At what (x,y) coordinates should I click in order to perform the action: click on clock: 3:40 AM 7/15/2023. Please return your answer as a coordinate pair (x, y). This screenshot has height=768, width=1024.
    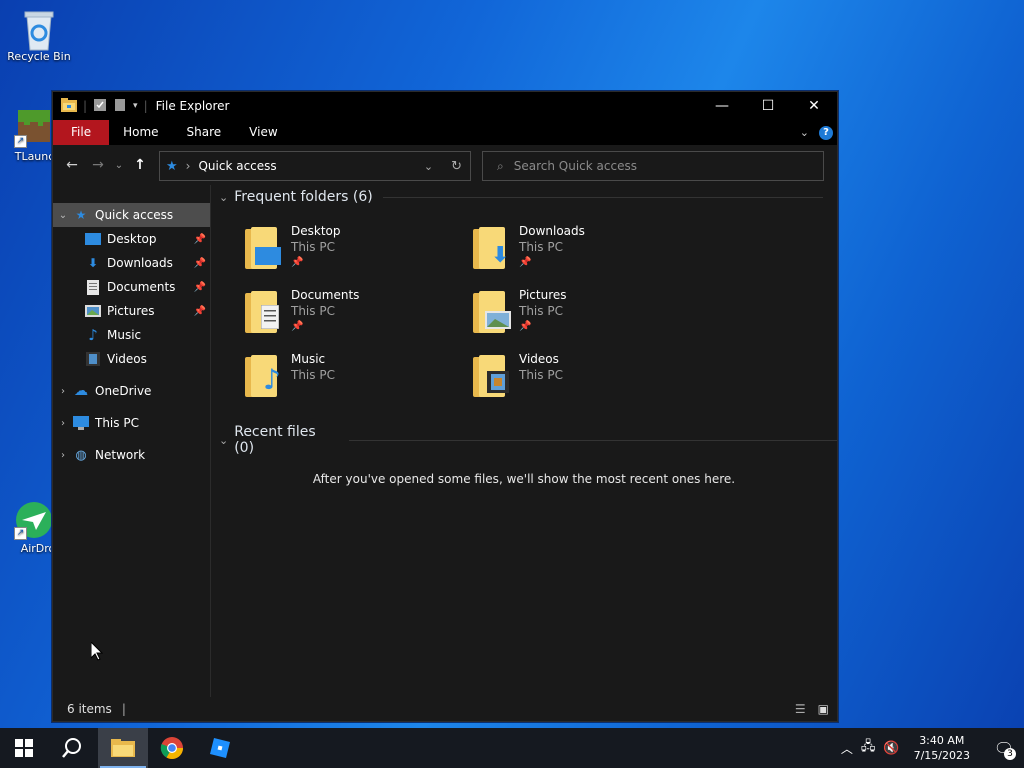
    Looking at the image, I should click on (942, 748).